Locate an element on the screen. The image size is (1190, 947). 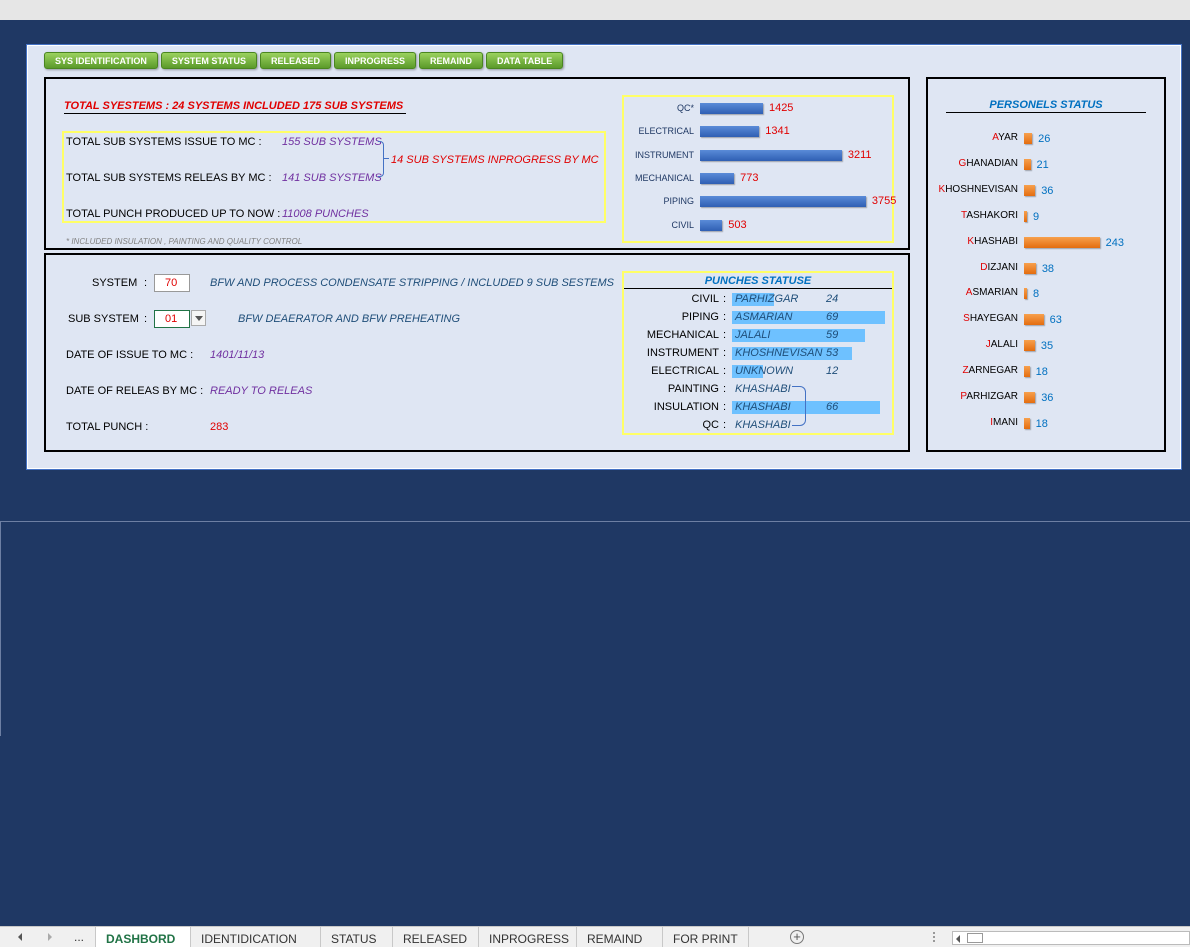
personnel-label-rest: HANADIAN is located at coordinates (992, 163).